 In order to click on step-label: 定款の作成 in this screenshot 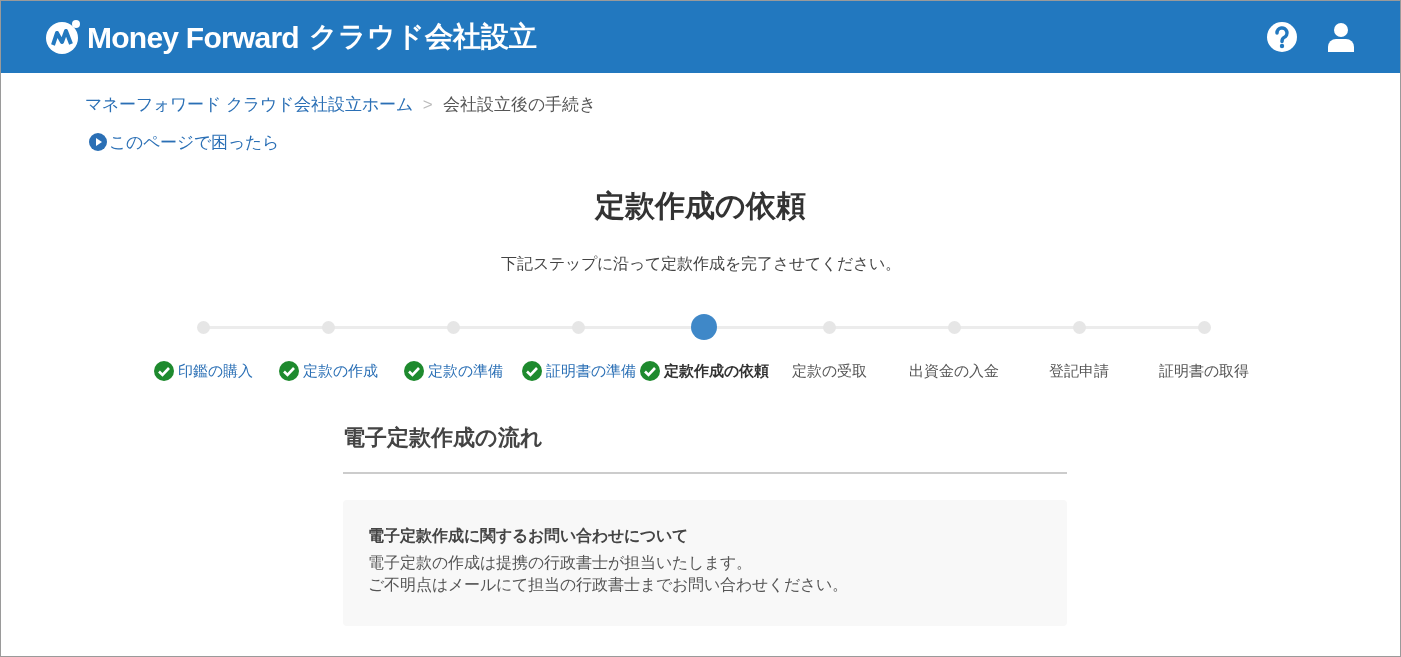, I will do `click(341, 371)`.